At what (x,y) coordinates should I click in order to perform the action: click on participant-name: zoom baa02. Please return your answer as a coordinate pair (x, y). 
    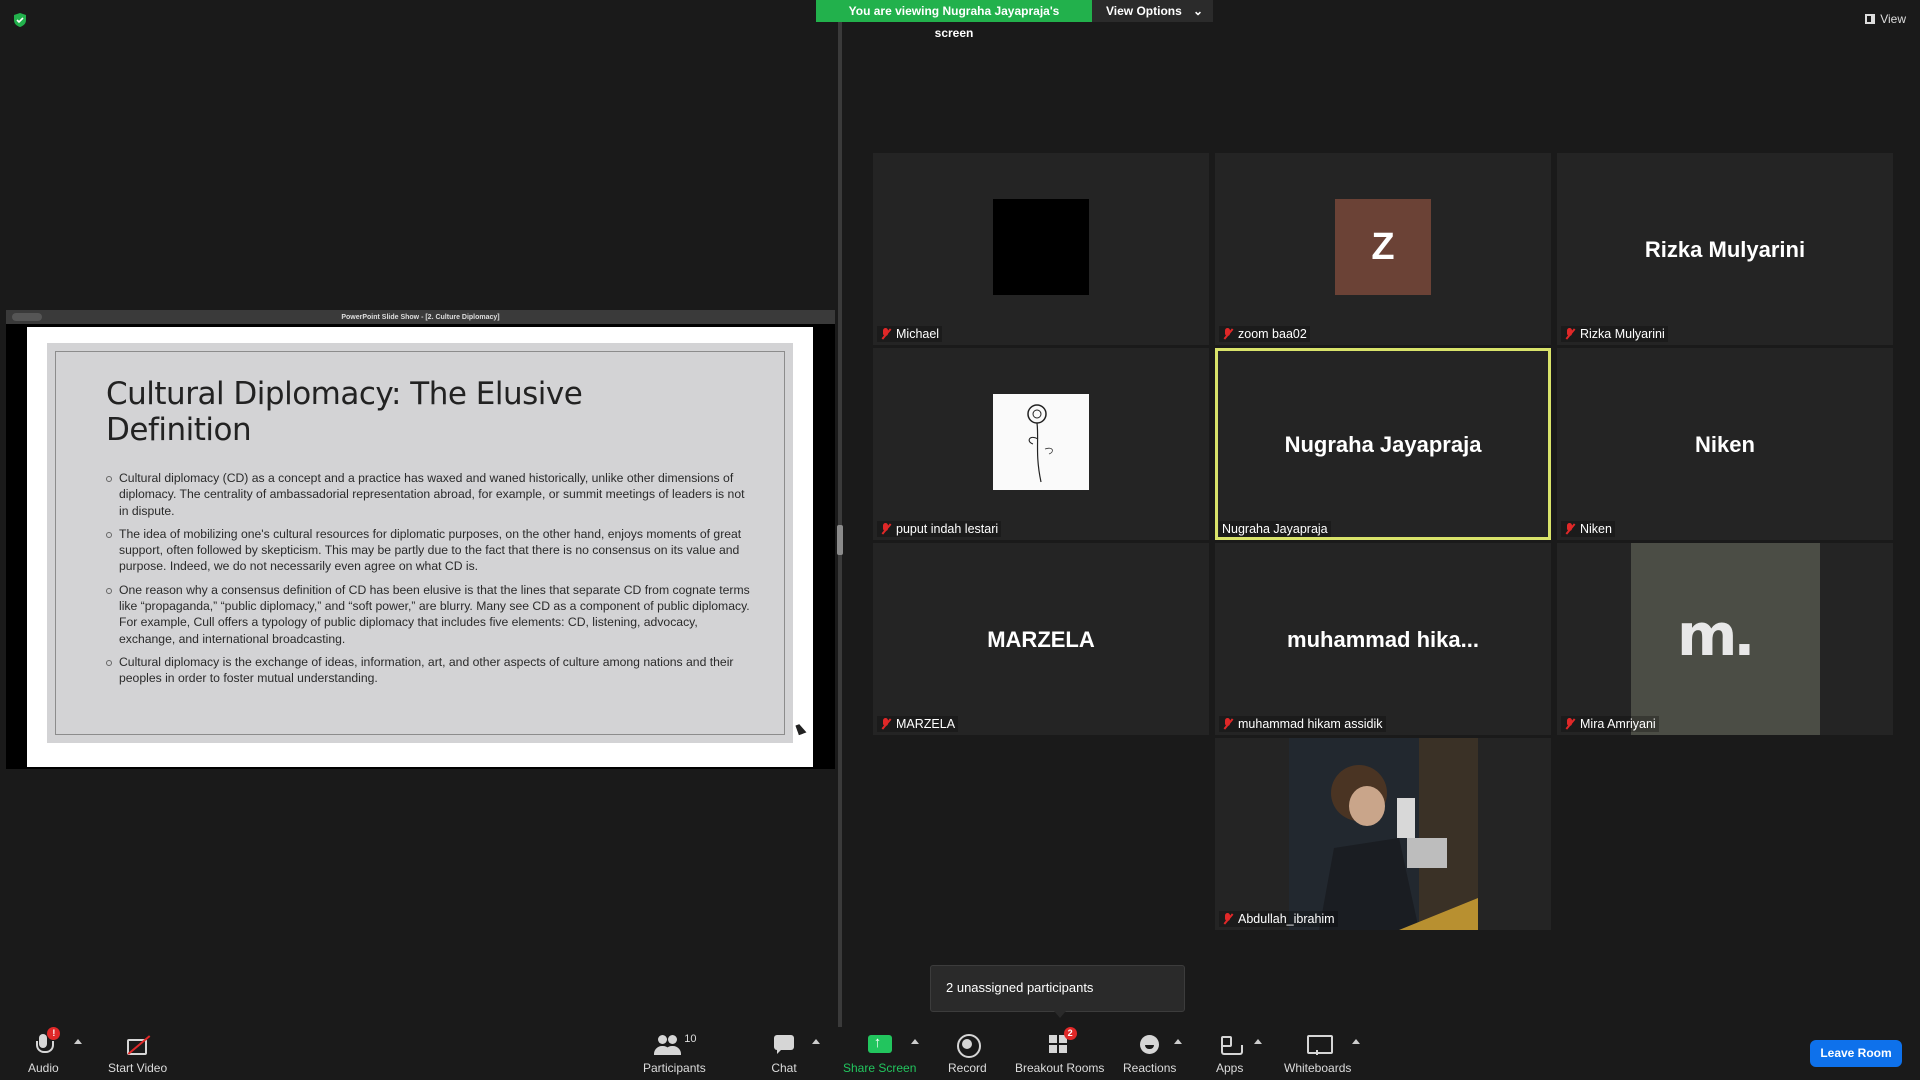
    Looking at the image, I should click on (1272, 334).